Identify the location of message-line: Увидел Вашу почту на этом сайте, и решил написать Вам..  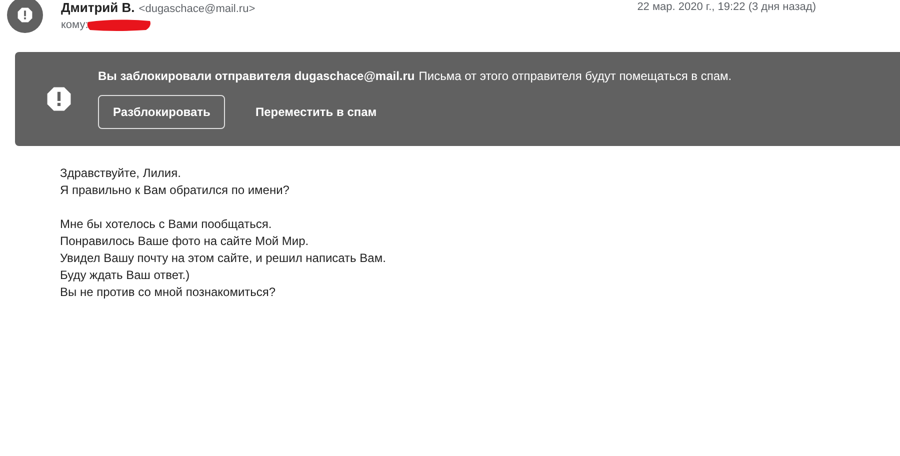
(223, 258).